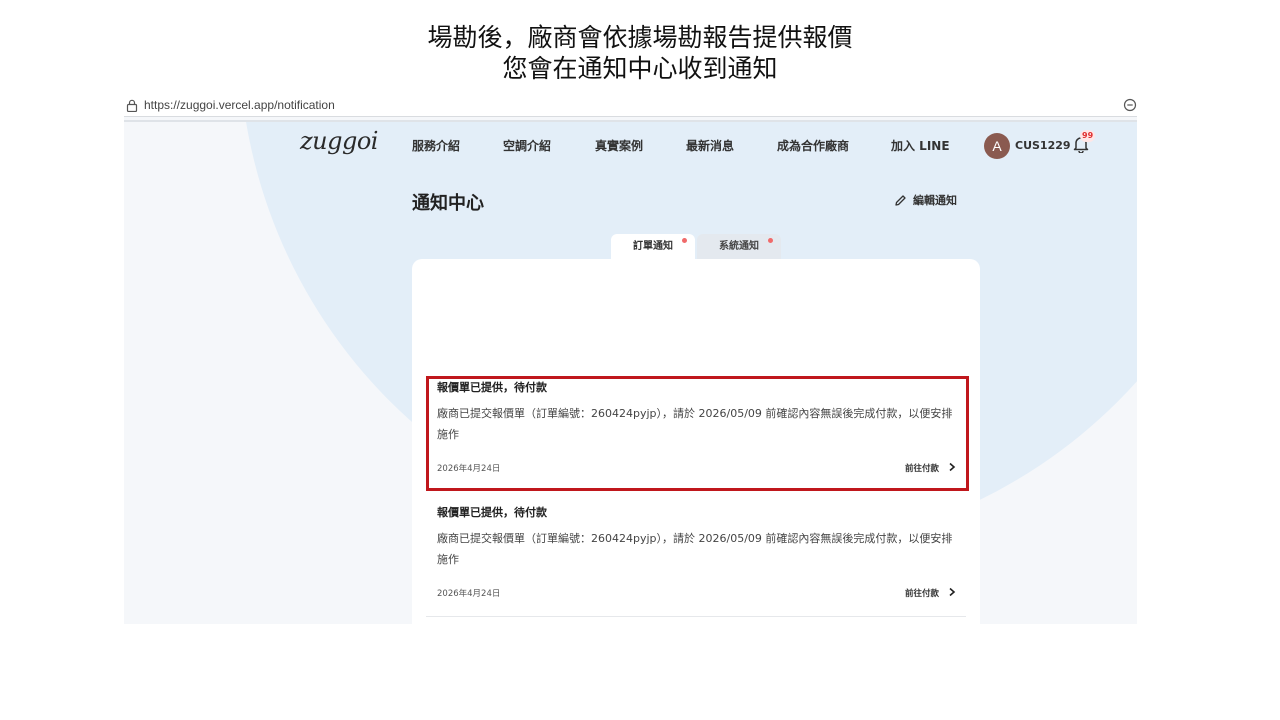 This screenshot has height=720, width=1280. I want to click on tab-order-notification: 訂單通知, so click(653, 247).